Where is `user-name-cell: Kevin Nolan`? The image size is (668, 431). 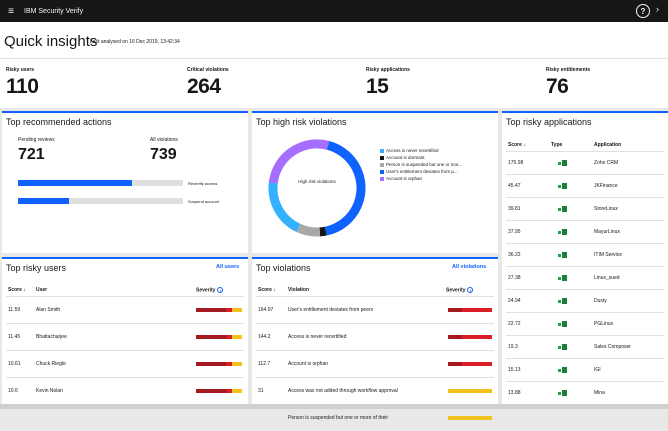
user-name-cell: Kevin Nolan is located at coordinates (49, 391).